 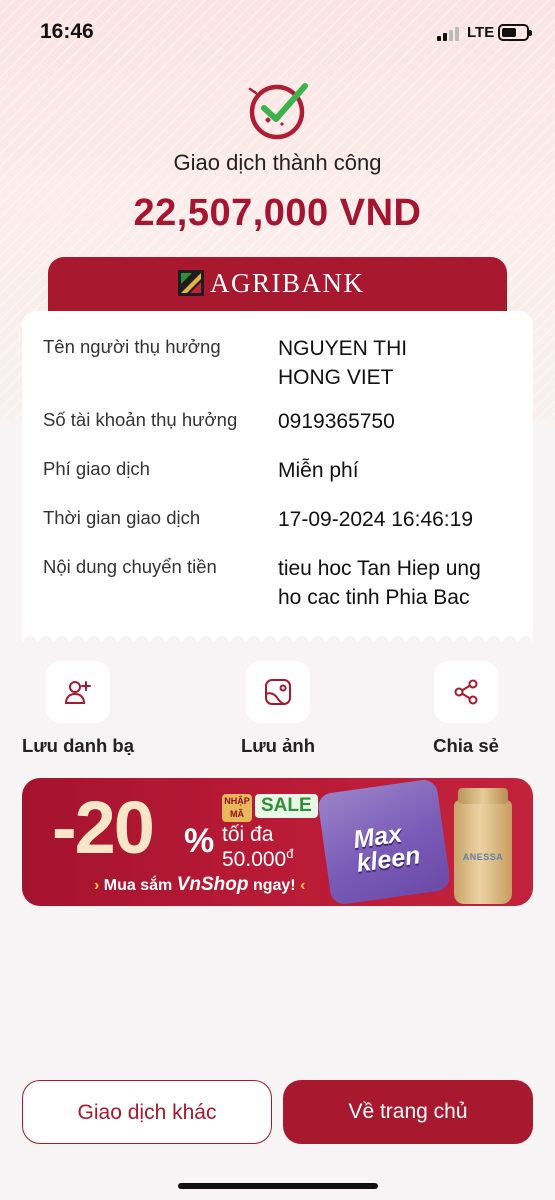 What do you see at coordinates (466, 692) in the screenshot?
I see `share-icon` at bounding box center [466, 692].